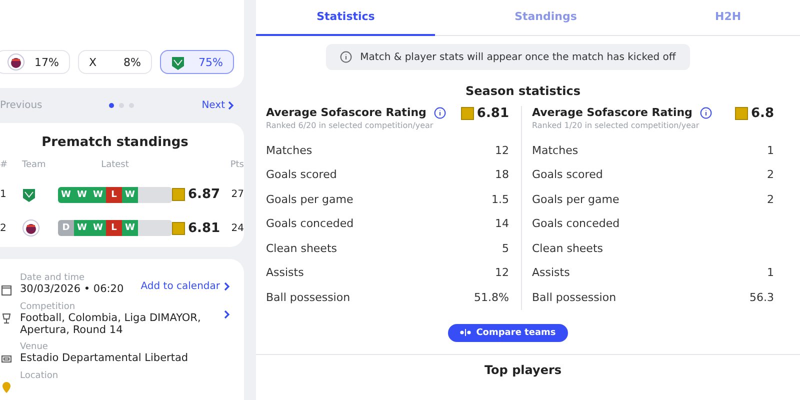 This screenshot has height=400, width=800. I want to click on trophy-icon, so click(6, 318).